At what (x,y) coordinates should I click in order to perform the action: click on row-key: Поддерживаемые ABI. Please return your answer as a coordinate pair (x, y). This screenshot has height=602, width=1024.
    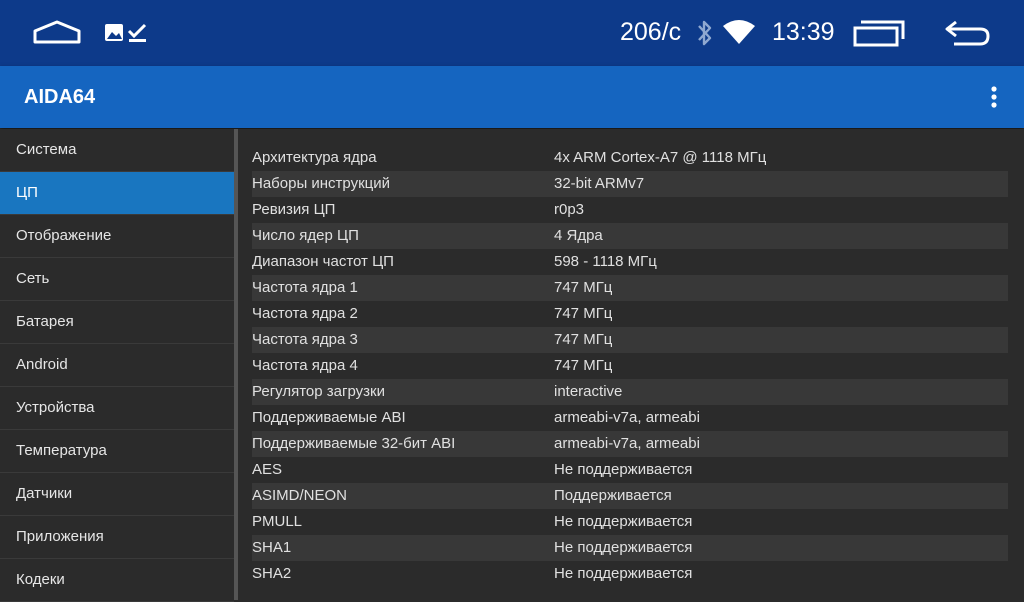
    Looking at the image, I should click on (329, 417).